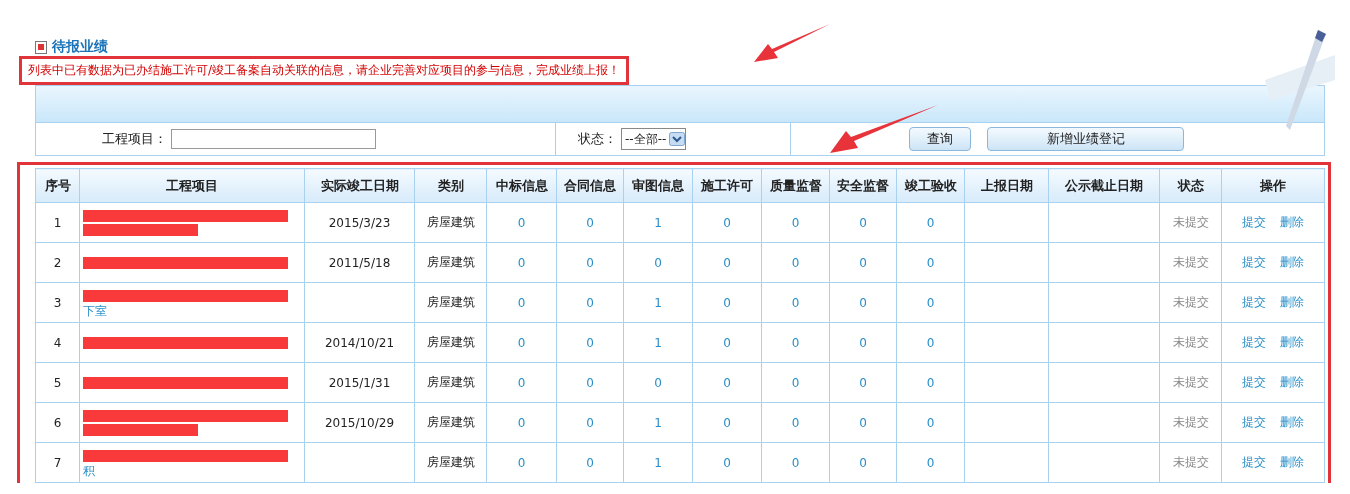  I want to click on table-cell: 2015/1/31, so click(359, 382).